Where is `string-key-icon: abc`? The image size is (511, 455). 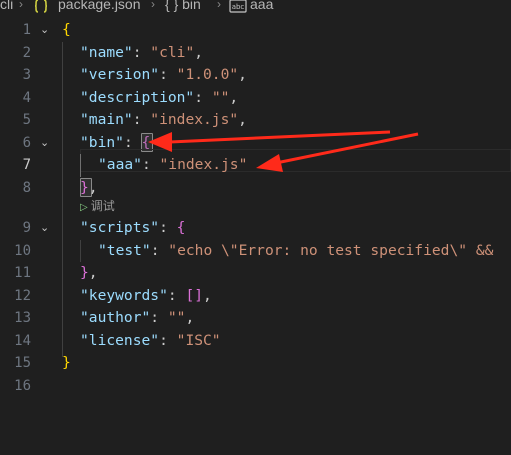
string-key-icon: abc is located at coordinates (238, 7).